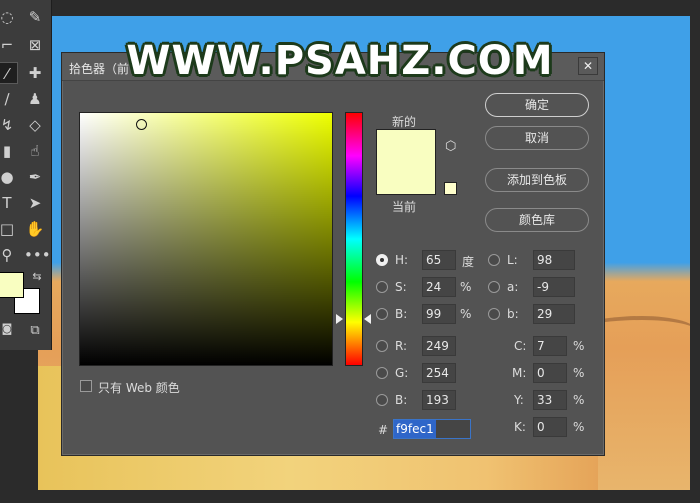 Image resolution: width=700 pixels, height=503 pixels. I want to click on lasso-tool-icon: ◌, so click(9, 17).